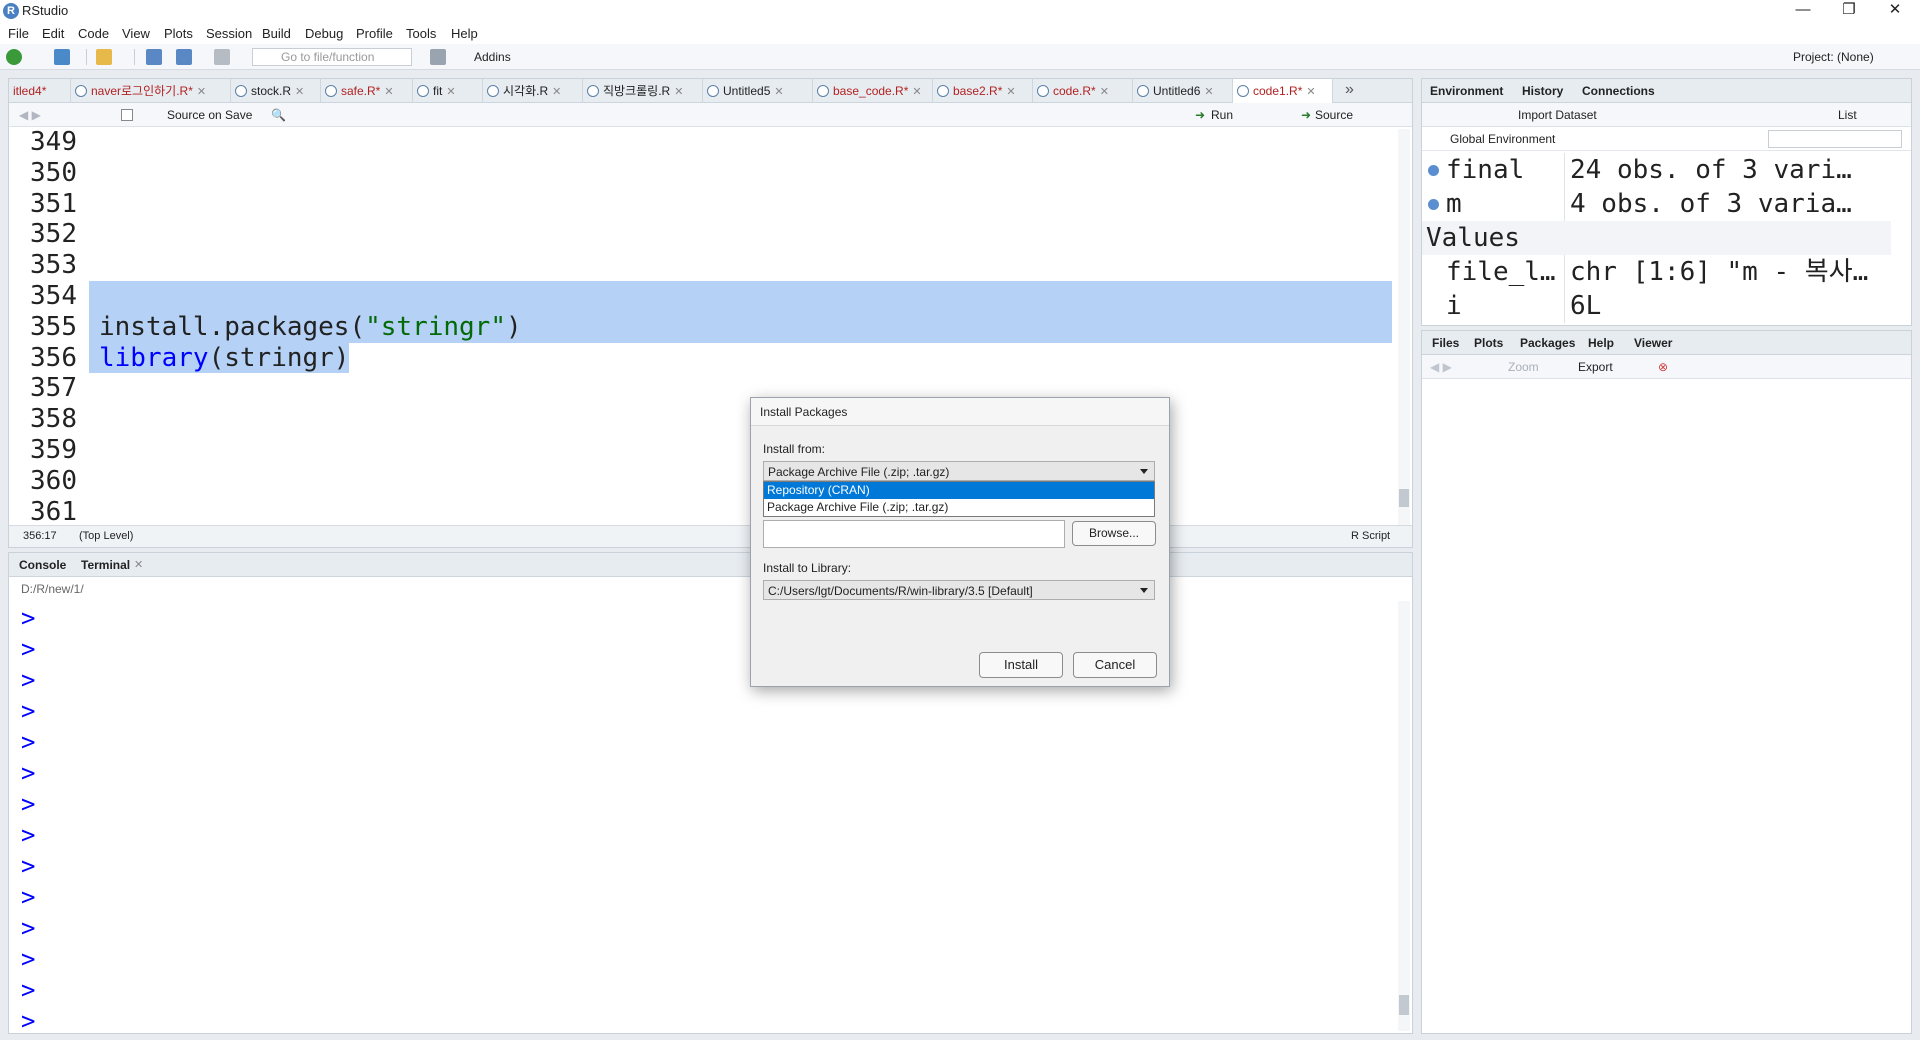 This screenshot has width=1920, height=1040. Describe the element at coordinates (278, 115) in the screenshot. I see `search-icon: 🔍` at that location.